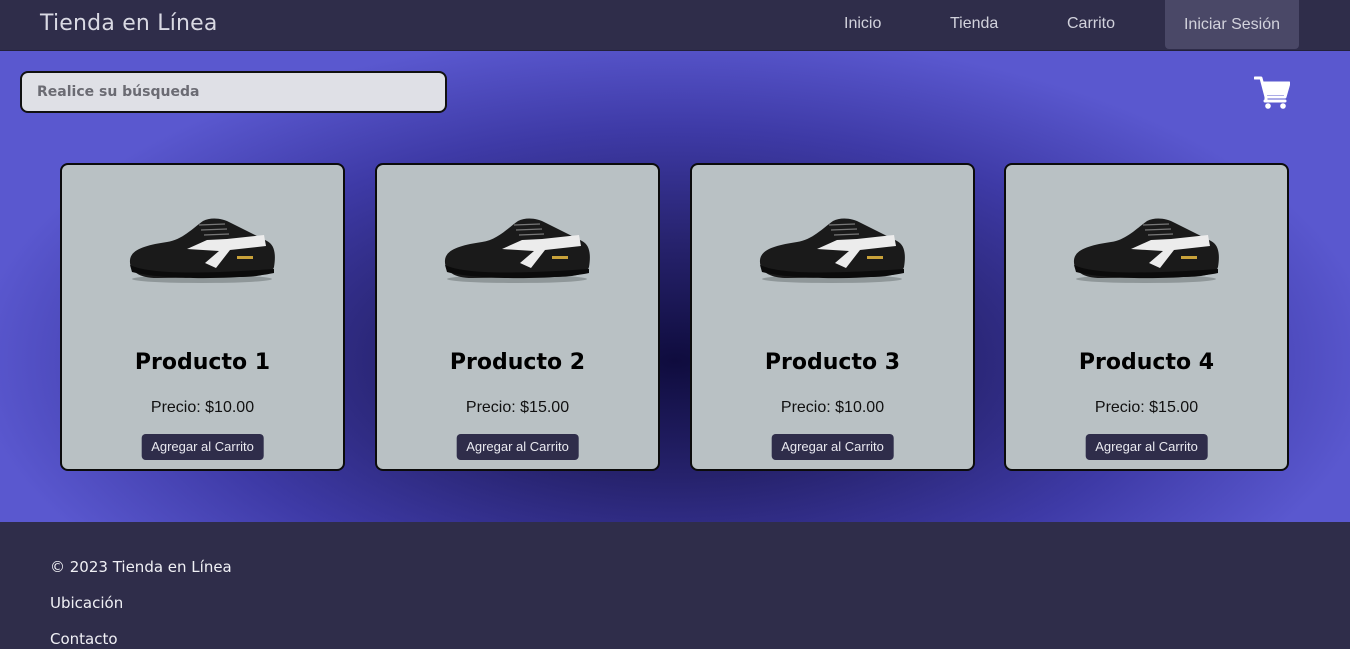  I want to click on brand-title: Tienda en Línea, so click(129, 23).